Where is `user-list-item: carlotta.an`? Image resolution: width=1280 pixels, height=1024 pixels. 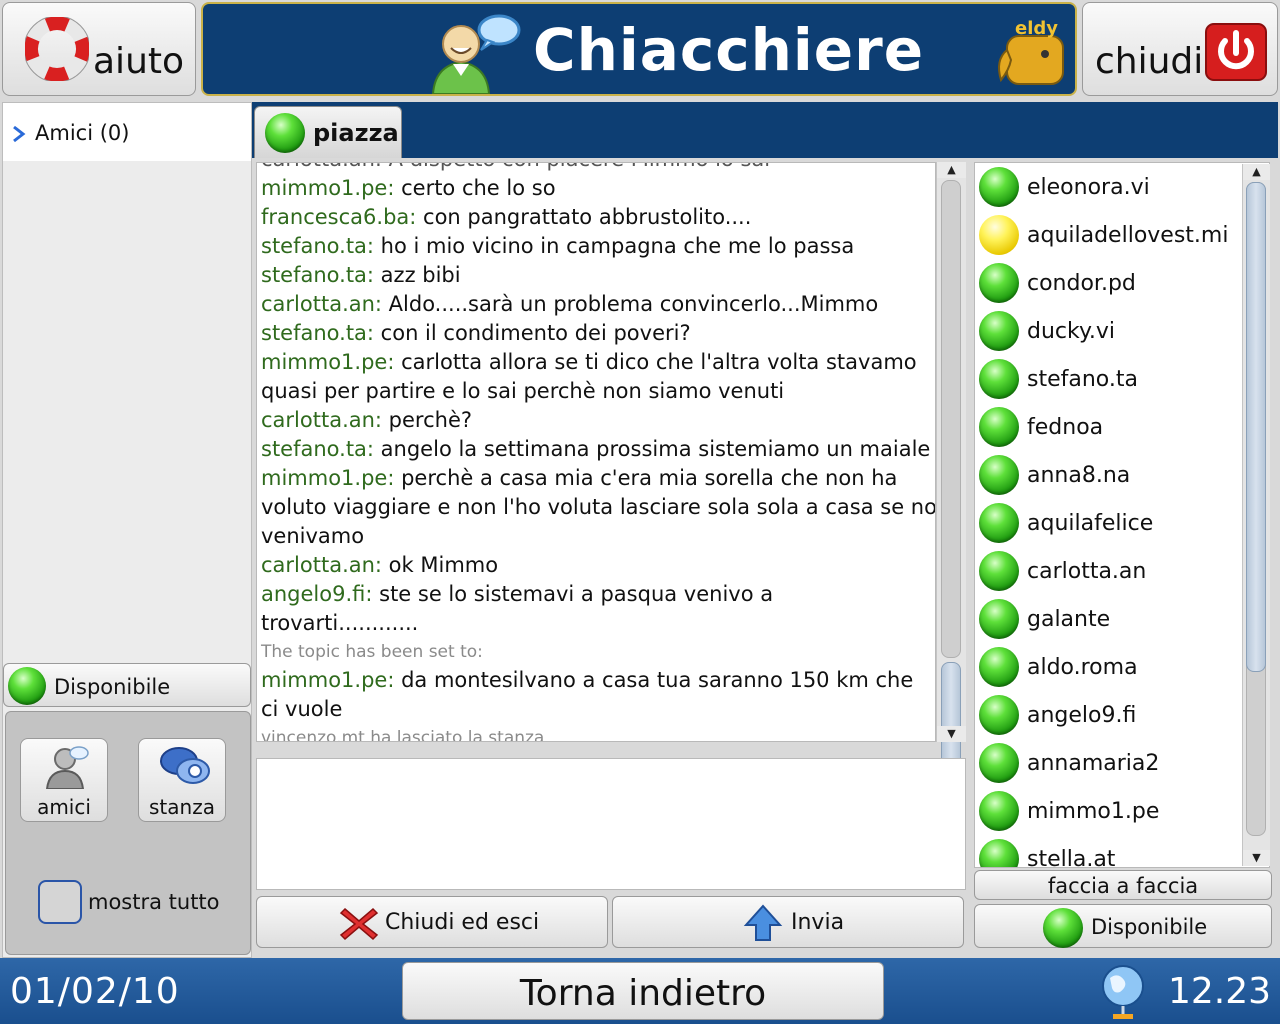
user-list-item: carlotta.an is located at coordinates (1108, 573).